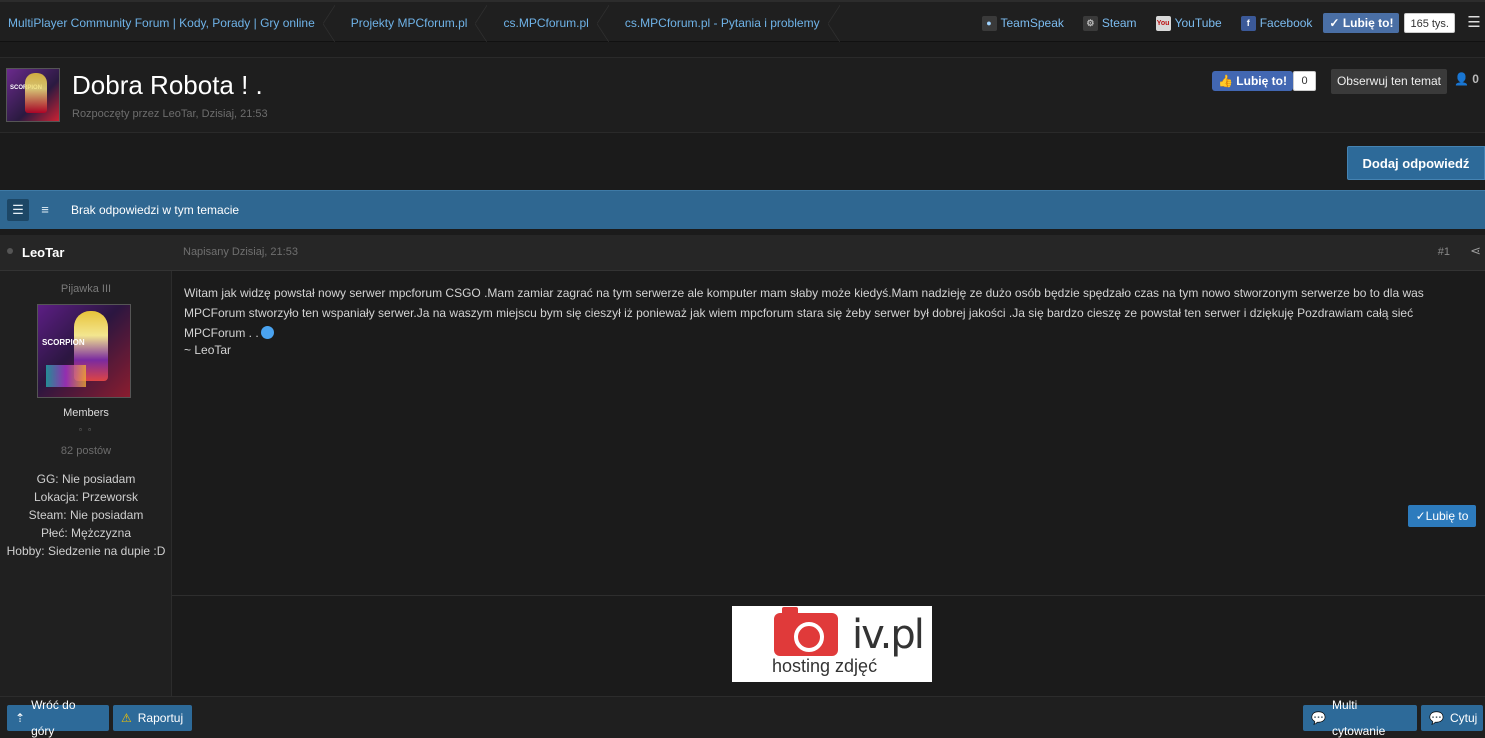  Describe the element at coordinates (267, 332) in the screenshot. I see `smiley-icon` at that location.